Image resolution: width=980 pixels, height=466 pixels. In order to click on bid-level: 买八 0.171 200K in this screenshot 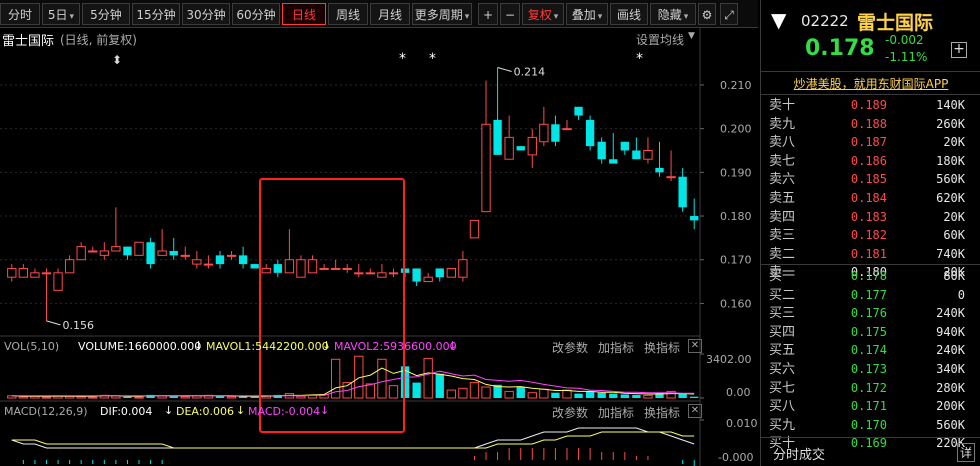, I will do `click(870, 406)`.